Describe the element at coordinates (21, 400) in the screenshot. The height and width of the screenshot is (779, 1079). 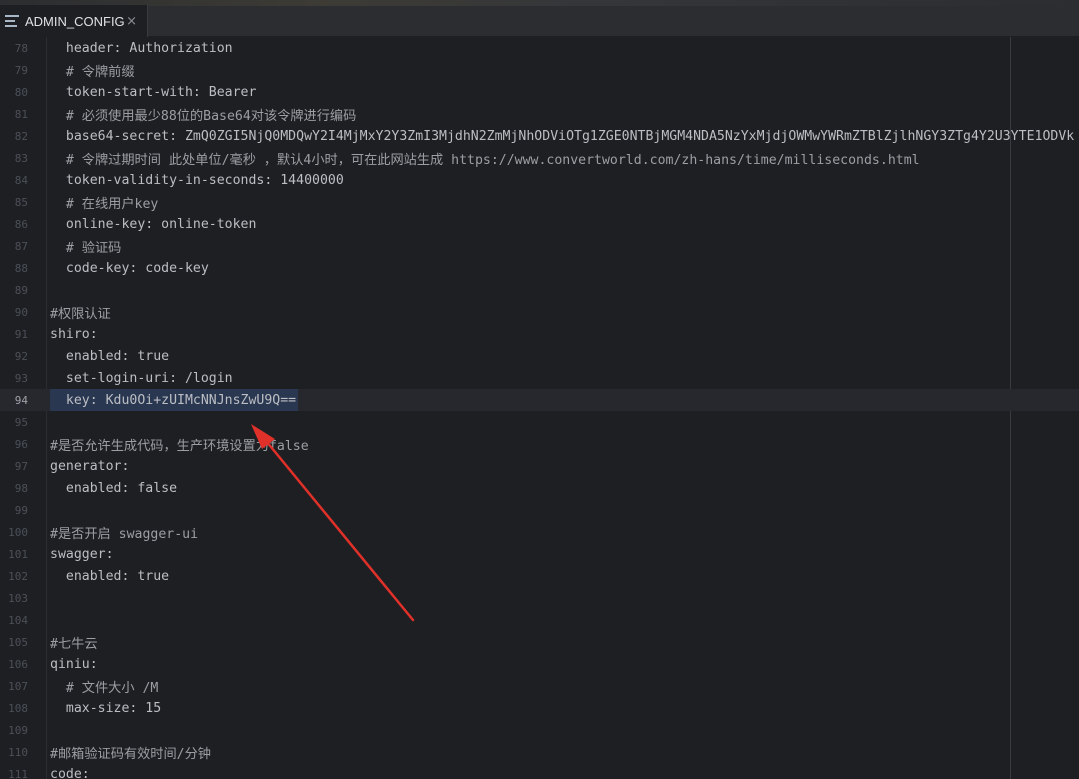
I see `line-number: 94` at that location.